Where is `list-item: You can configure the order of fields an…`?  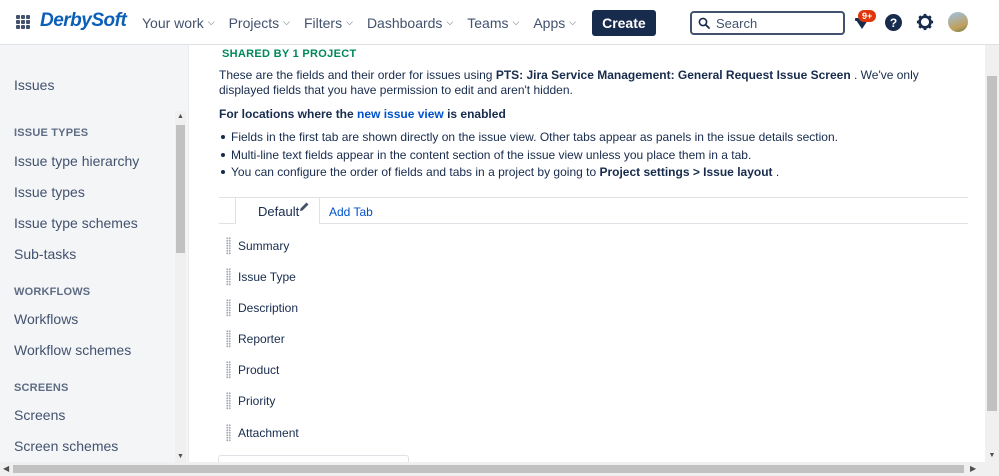 list-item: You can configure the order of fields an… is located at coordinates (594, 174).